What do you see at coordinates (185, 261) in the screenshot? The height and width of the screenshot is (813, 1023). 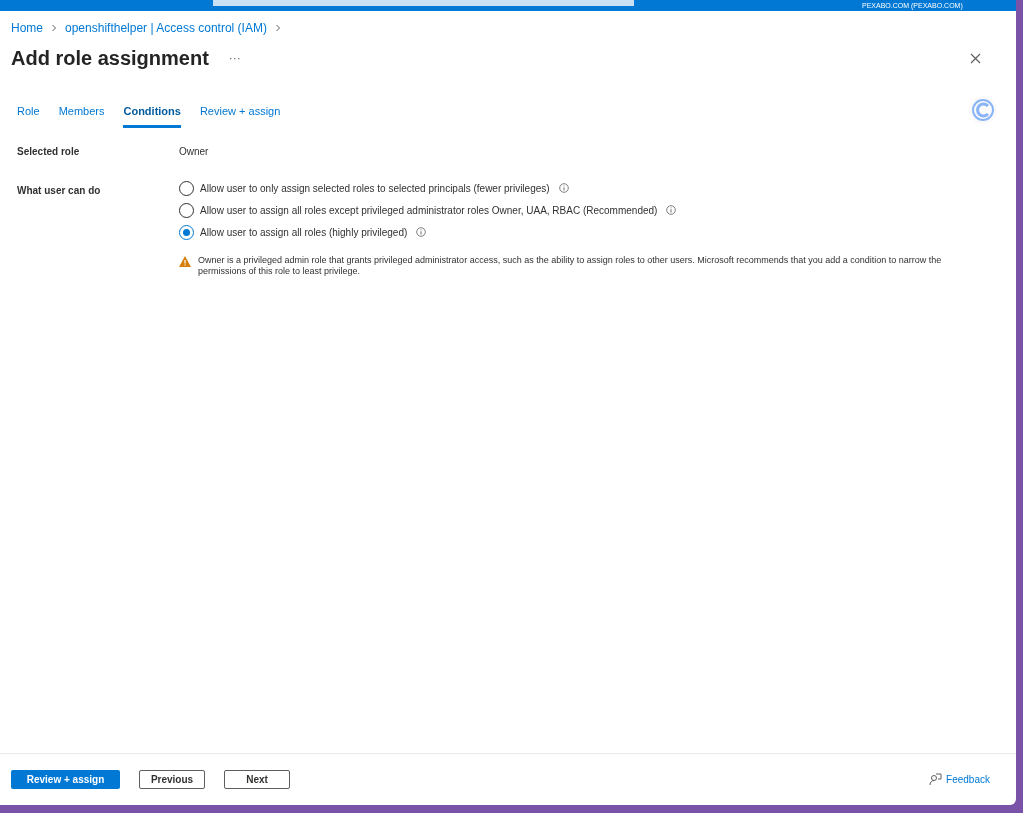 I see `warning-icon` at bounding box center [185, 261].